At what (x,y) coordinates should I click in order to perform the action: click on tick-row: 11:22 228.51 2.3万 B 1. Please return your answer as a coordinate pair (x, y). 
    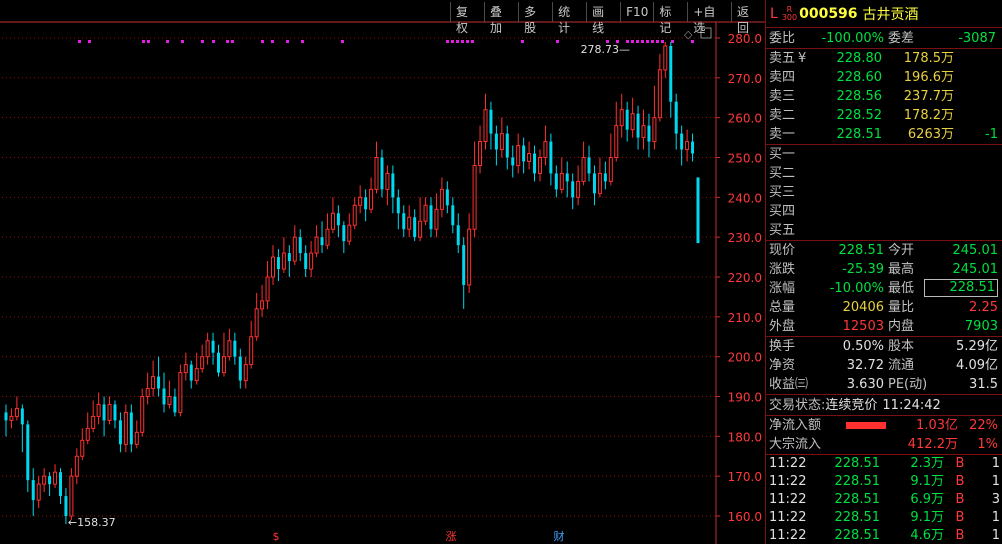
    Looking at the image, I should click on (884, 464).